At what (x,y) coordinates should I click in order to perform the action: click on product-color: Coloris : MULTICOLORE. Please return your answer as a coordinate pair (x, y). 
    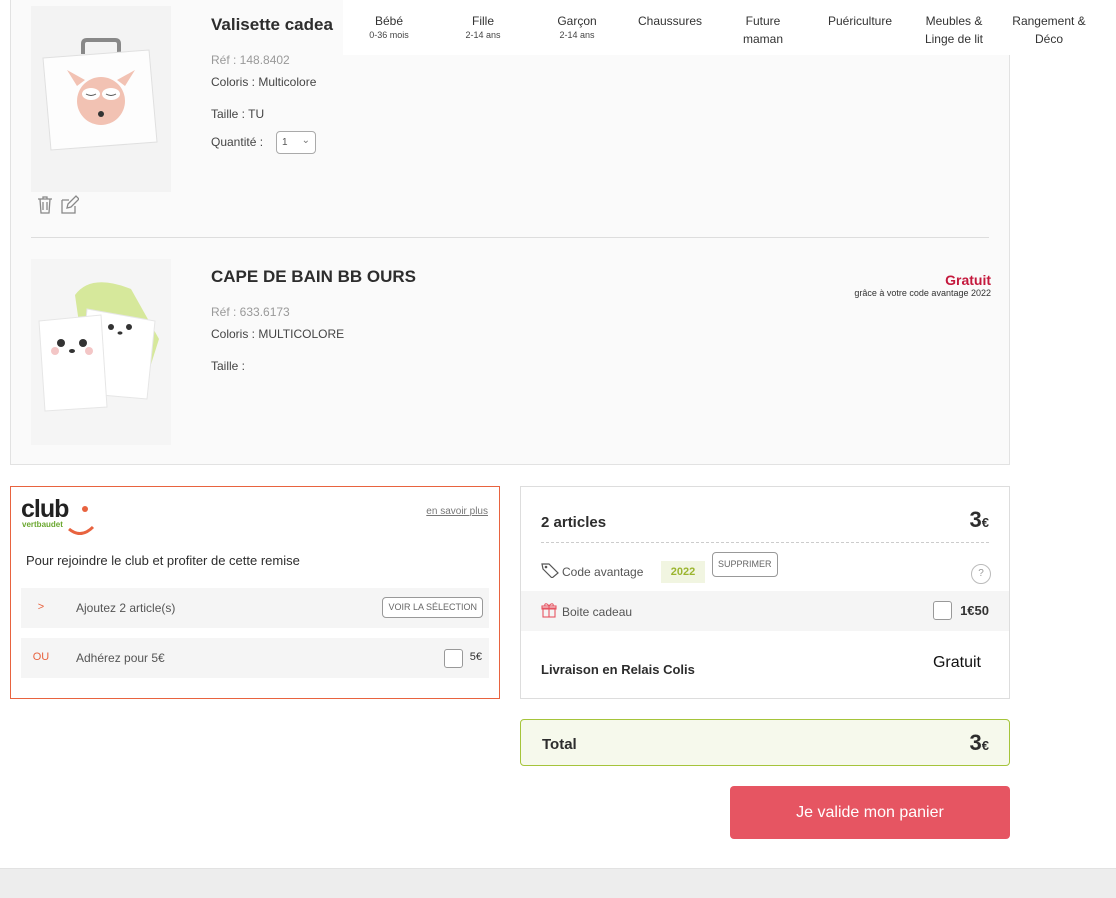
    Looking at the image, I should click on (278, 334).